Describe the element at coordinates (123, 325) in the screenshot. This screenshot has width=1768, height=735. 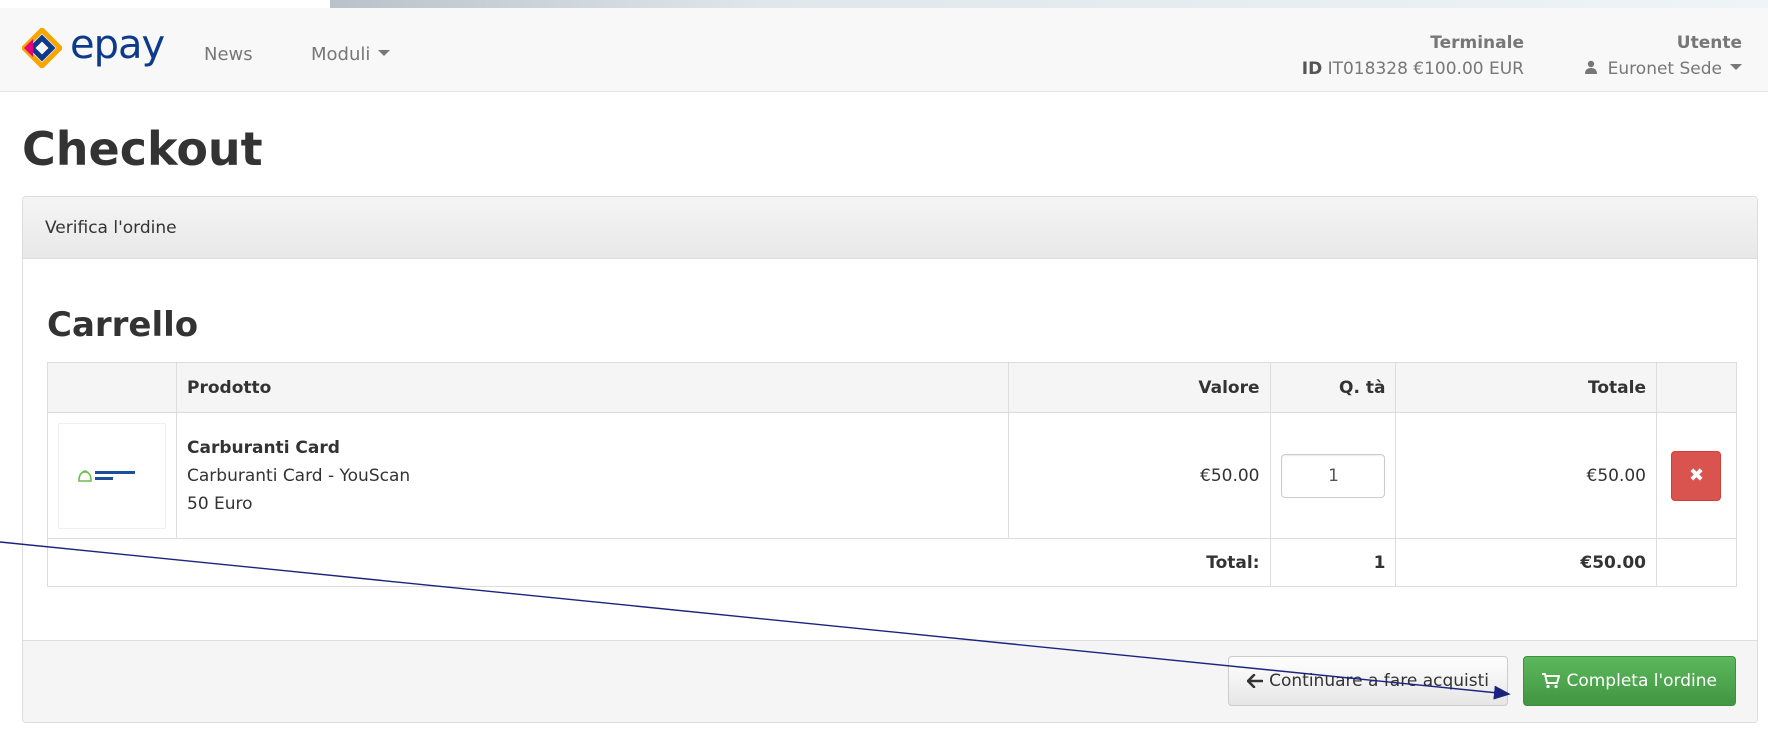
I see `cart-title: Carrello` at that location.